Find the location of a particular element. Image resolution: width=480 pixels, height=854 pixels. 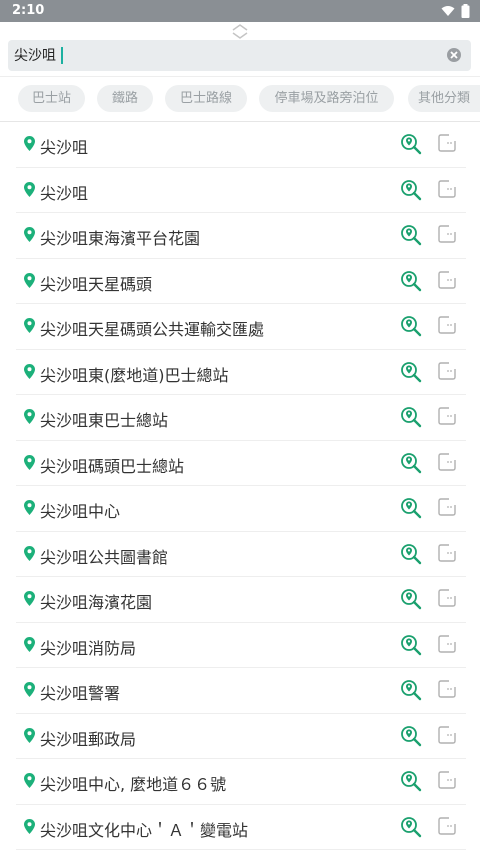

header-divider is located at coordinates (240, 76).